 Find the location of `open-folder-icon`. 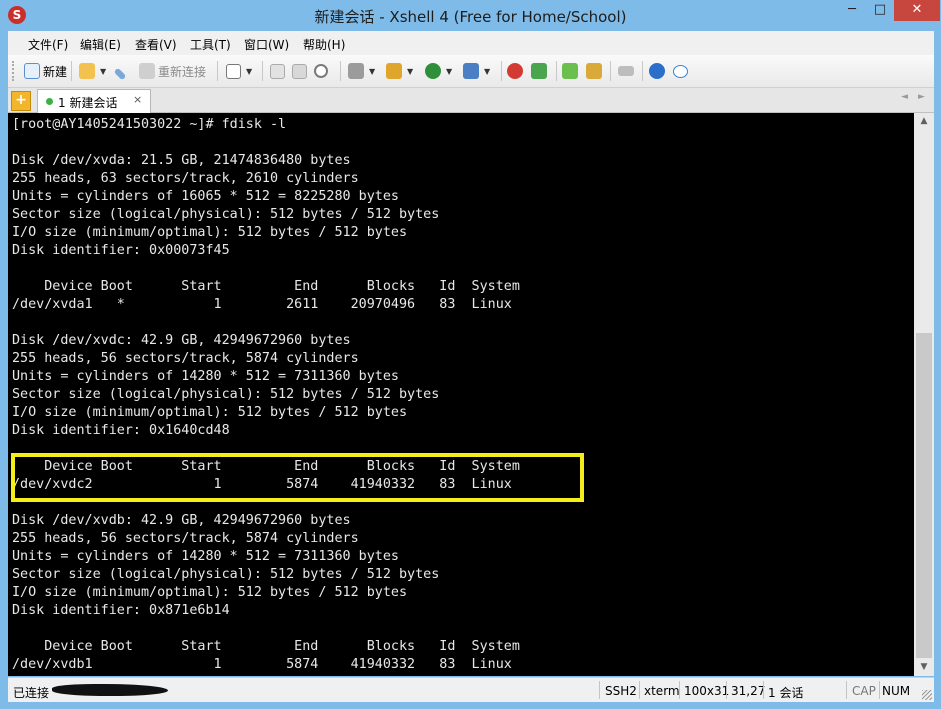

open-folder-icon is located at coordinates (87, 71).